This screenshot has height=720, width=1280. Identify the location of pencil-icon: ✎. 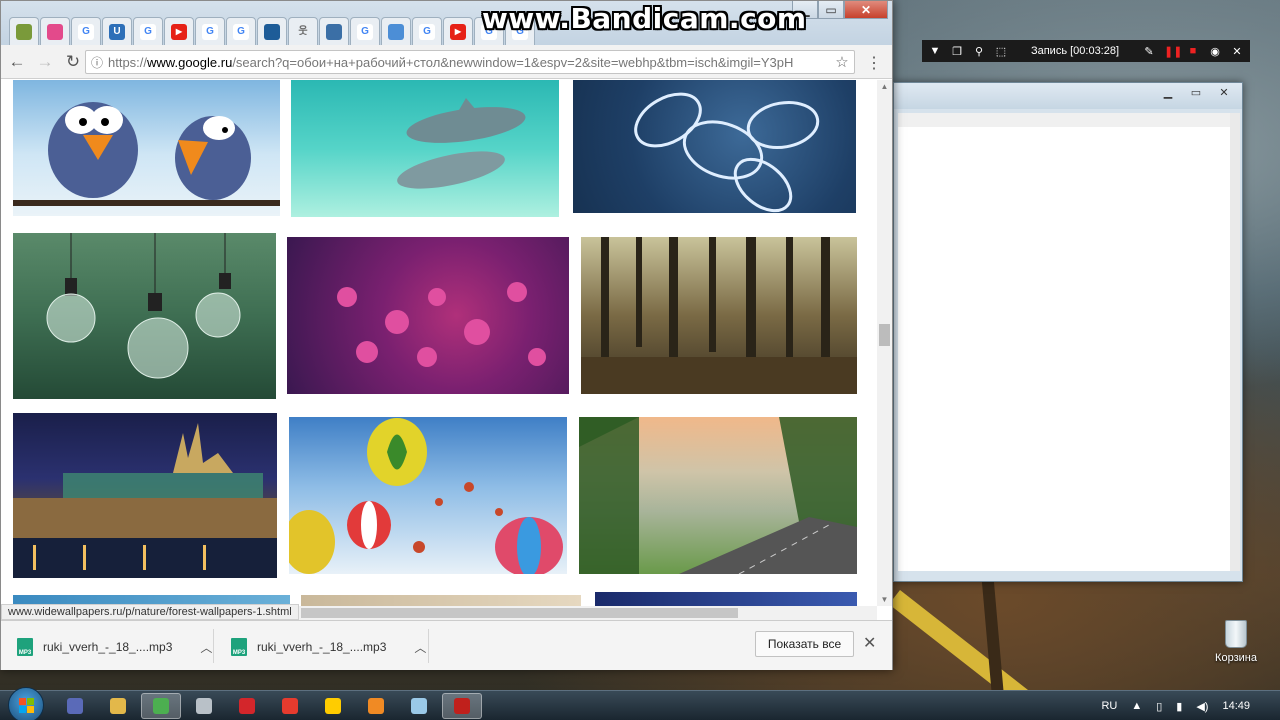
(1149, 51).